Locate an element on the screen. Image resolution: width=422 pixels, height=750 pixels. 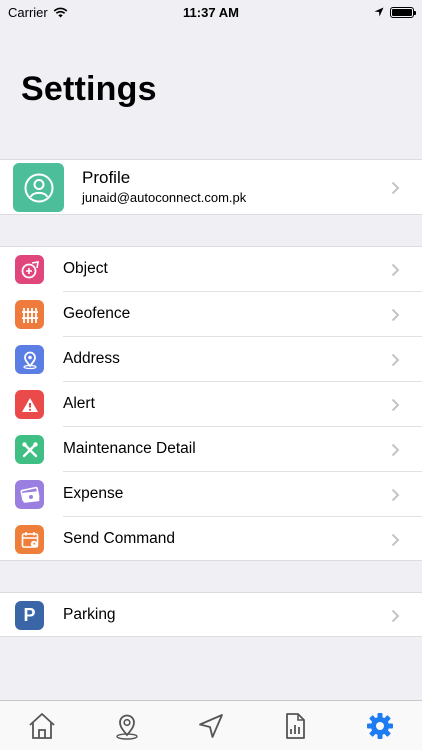
profile-row: Profile junaid@autoconnect.com.pk is located at coordinates (211, 187).